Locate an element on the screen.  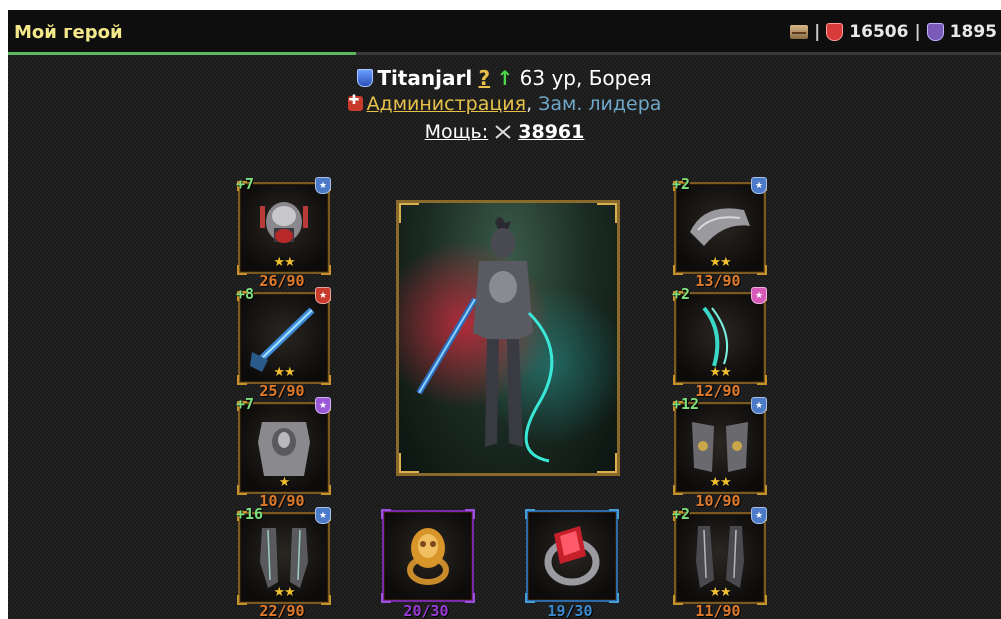
purple-value: 1895 is located at coordinates (973, 32).